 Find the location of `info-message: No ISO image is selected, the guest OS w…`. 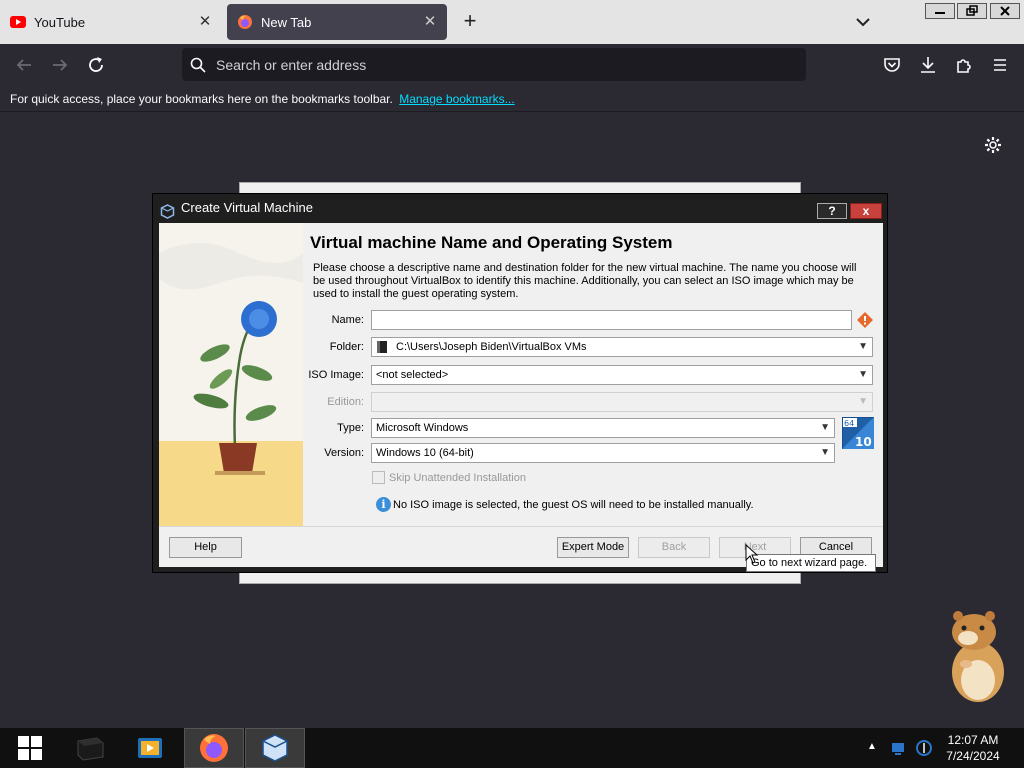

info-message: No ISO image is selected, the guest OS w… is located at coordinates (573, 505).